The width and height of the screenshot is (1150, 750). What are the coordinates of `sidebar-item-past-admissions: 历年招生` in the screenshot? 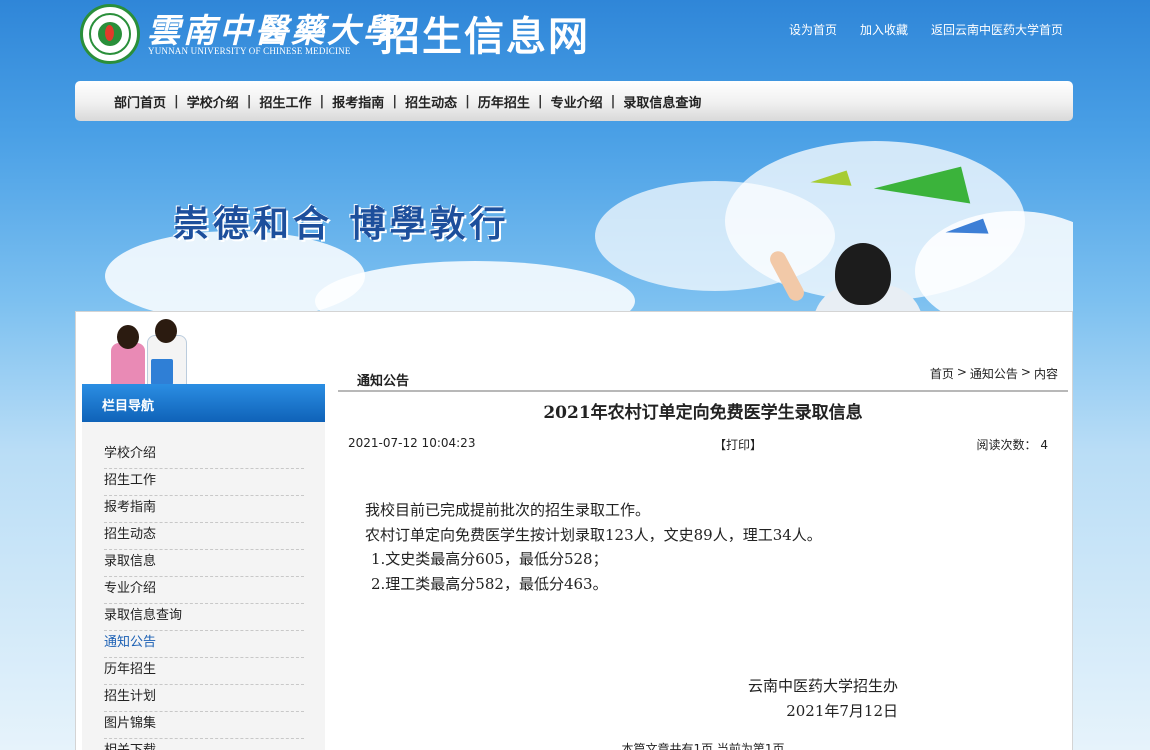 It's located at (204, 671).